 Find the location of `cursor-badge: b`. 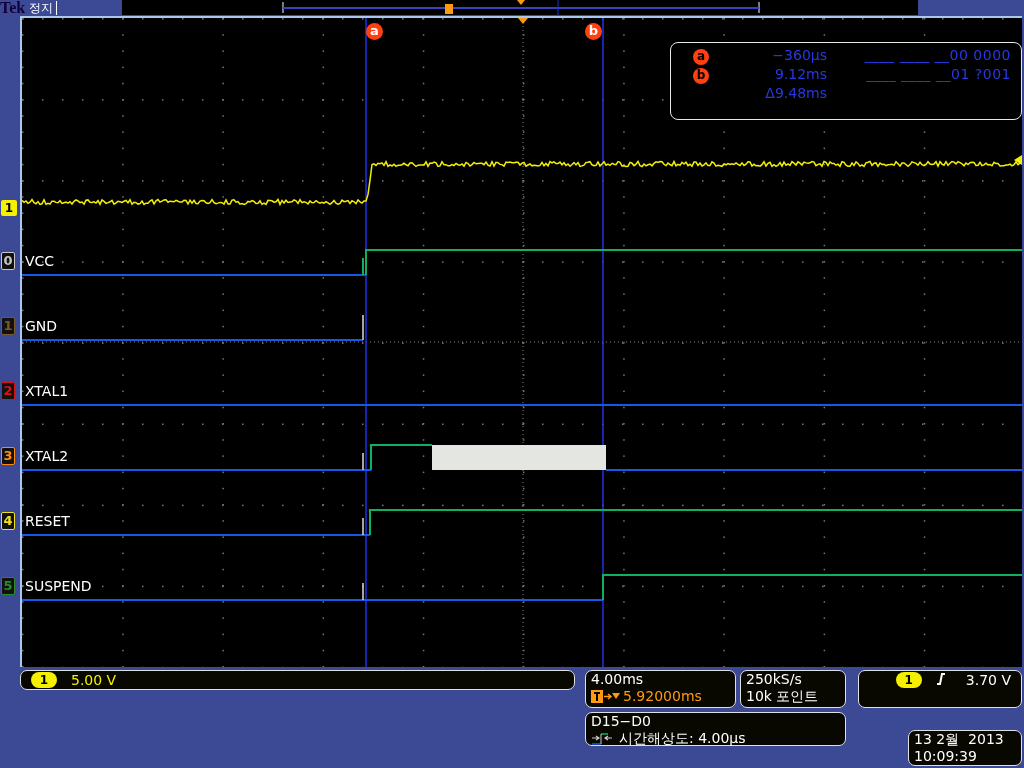

cursor-badge: b is located at coordinates (701, 75).